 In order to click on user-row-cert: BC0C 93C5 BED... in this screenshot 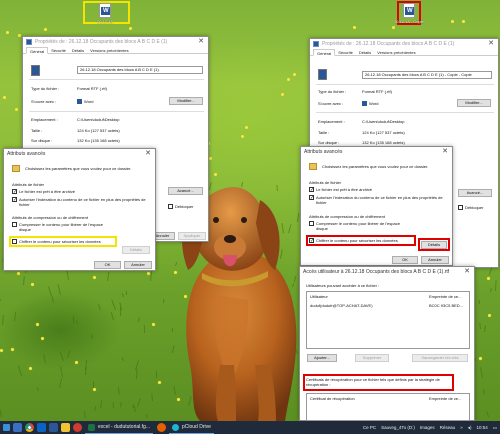, I will do `click(446, 305)`.